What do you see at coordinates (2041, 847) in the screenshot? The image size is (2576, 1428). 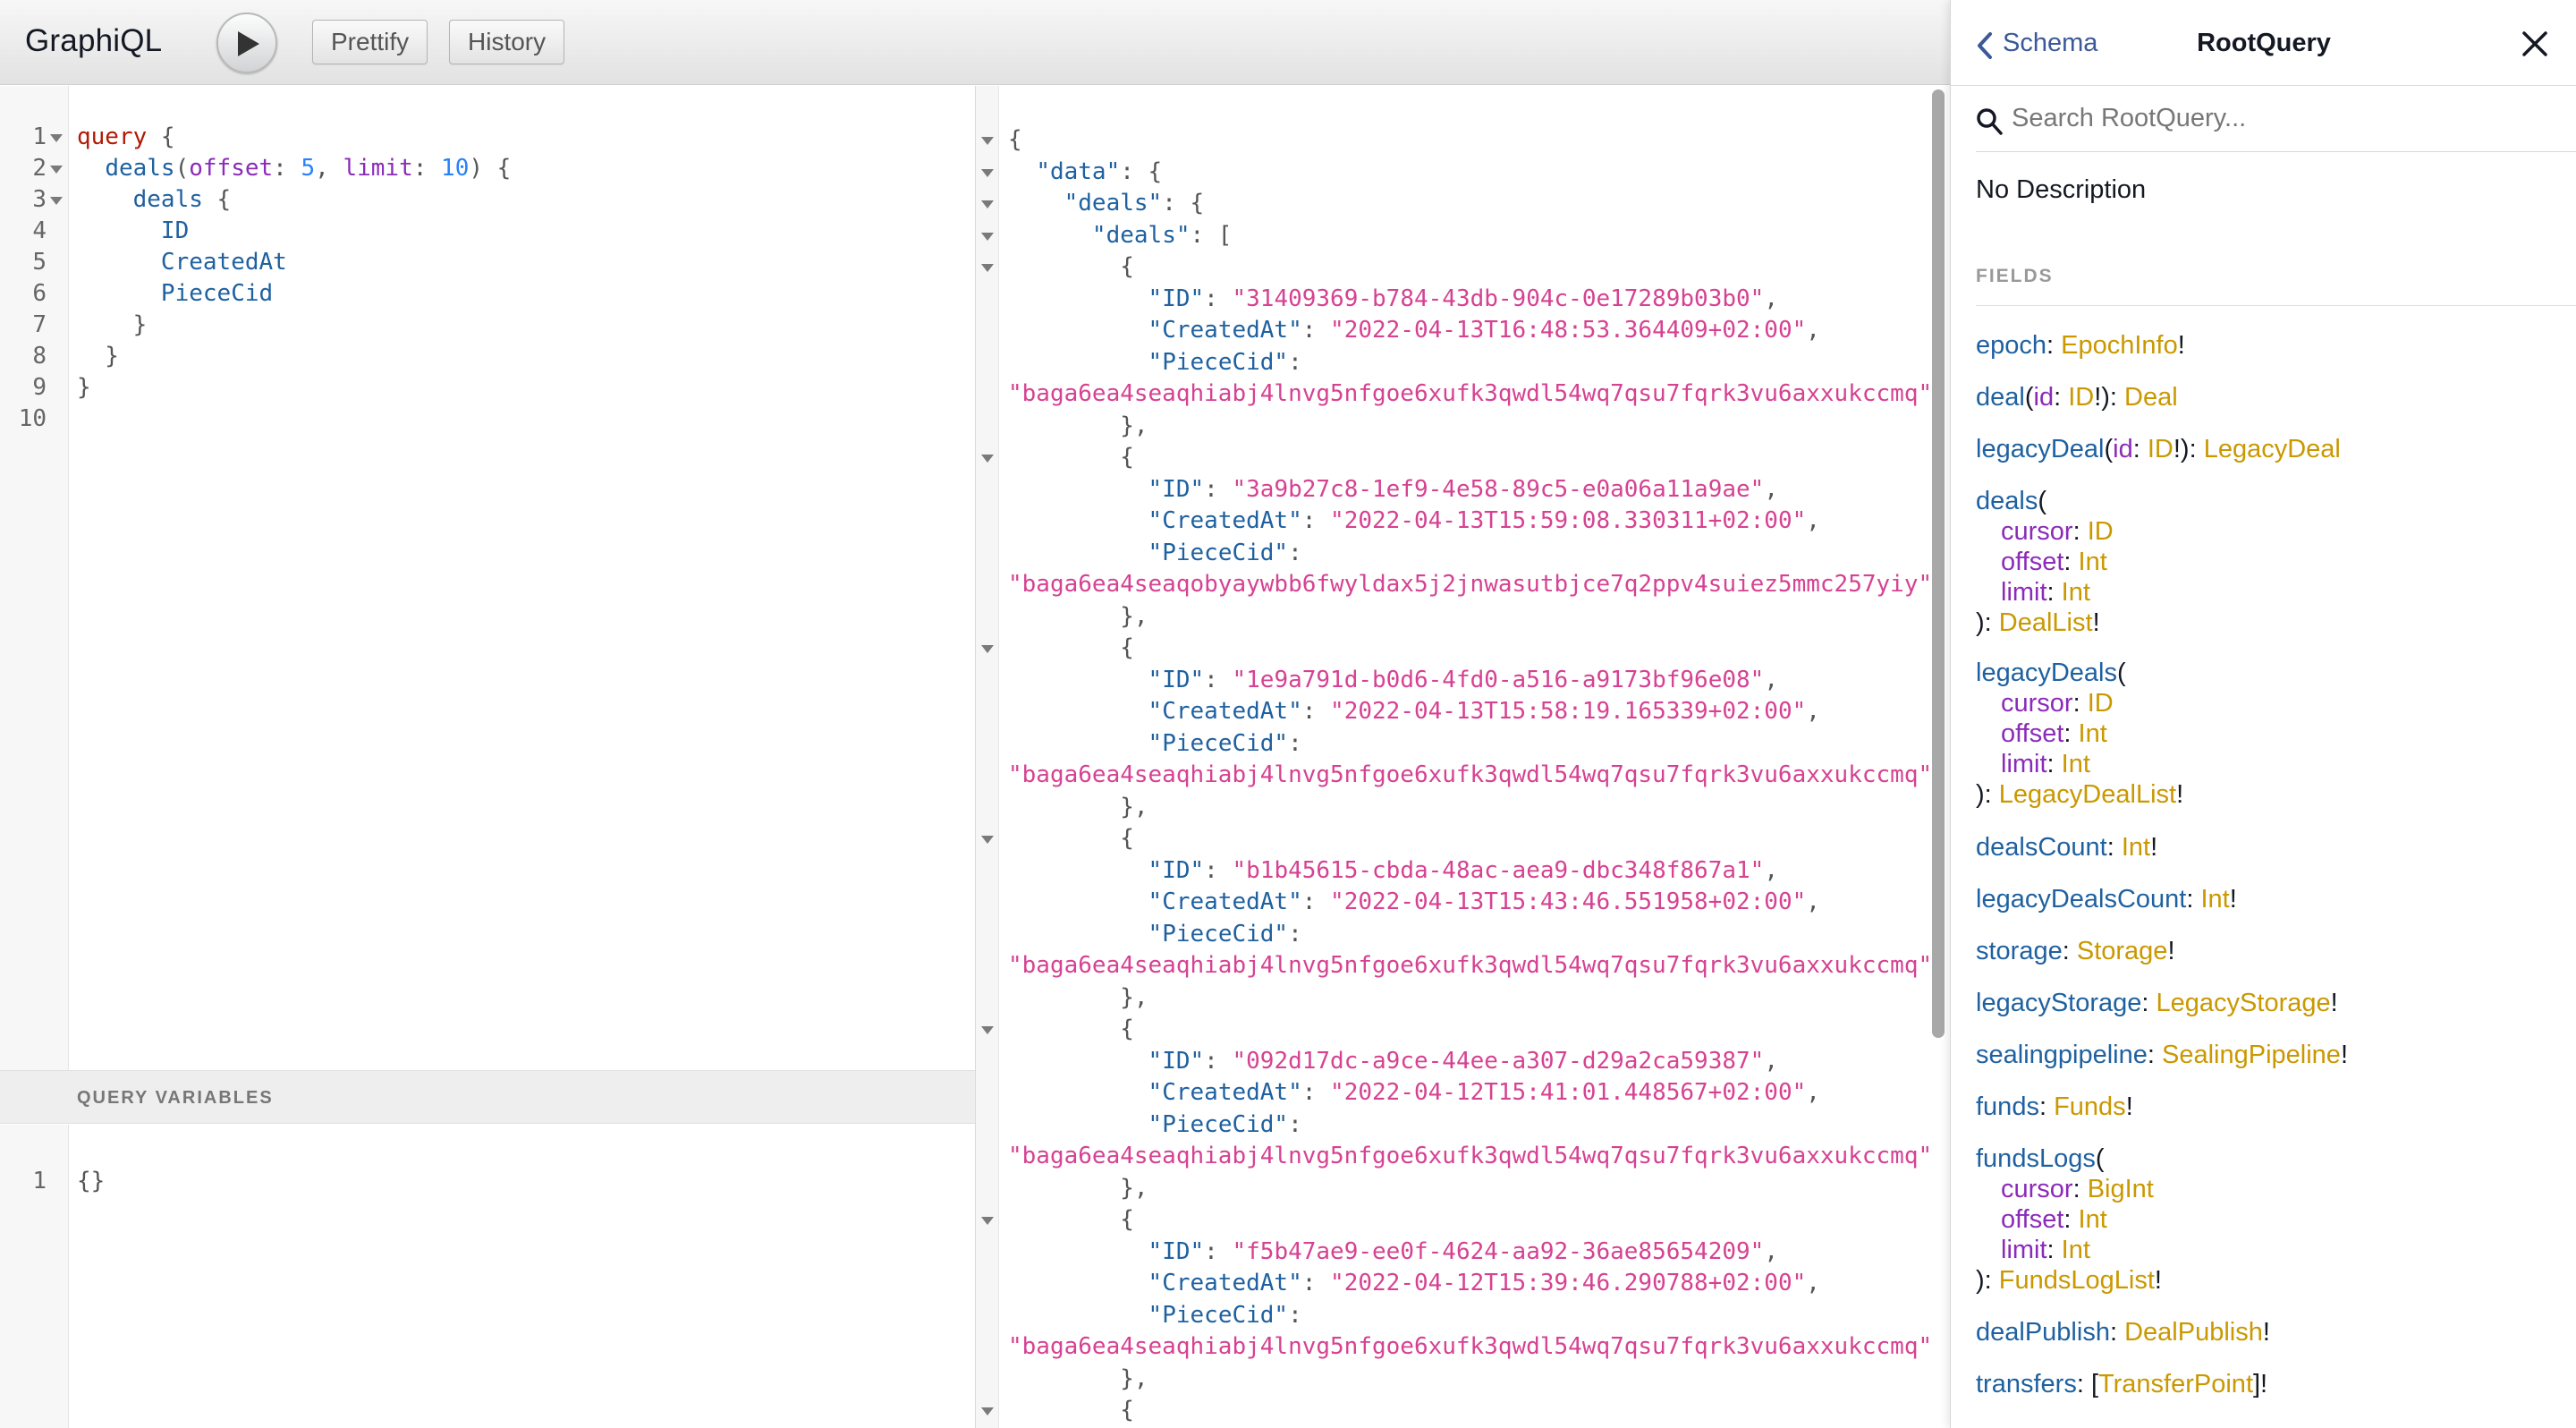 I see `field-name-link: dealsCount` at bounding box center [2041, 847].